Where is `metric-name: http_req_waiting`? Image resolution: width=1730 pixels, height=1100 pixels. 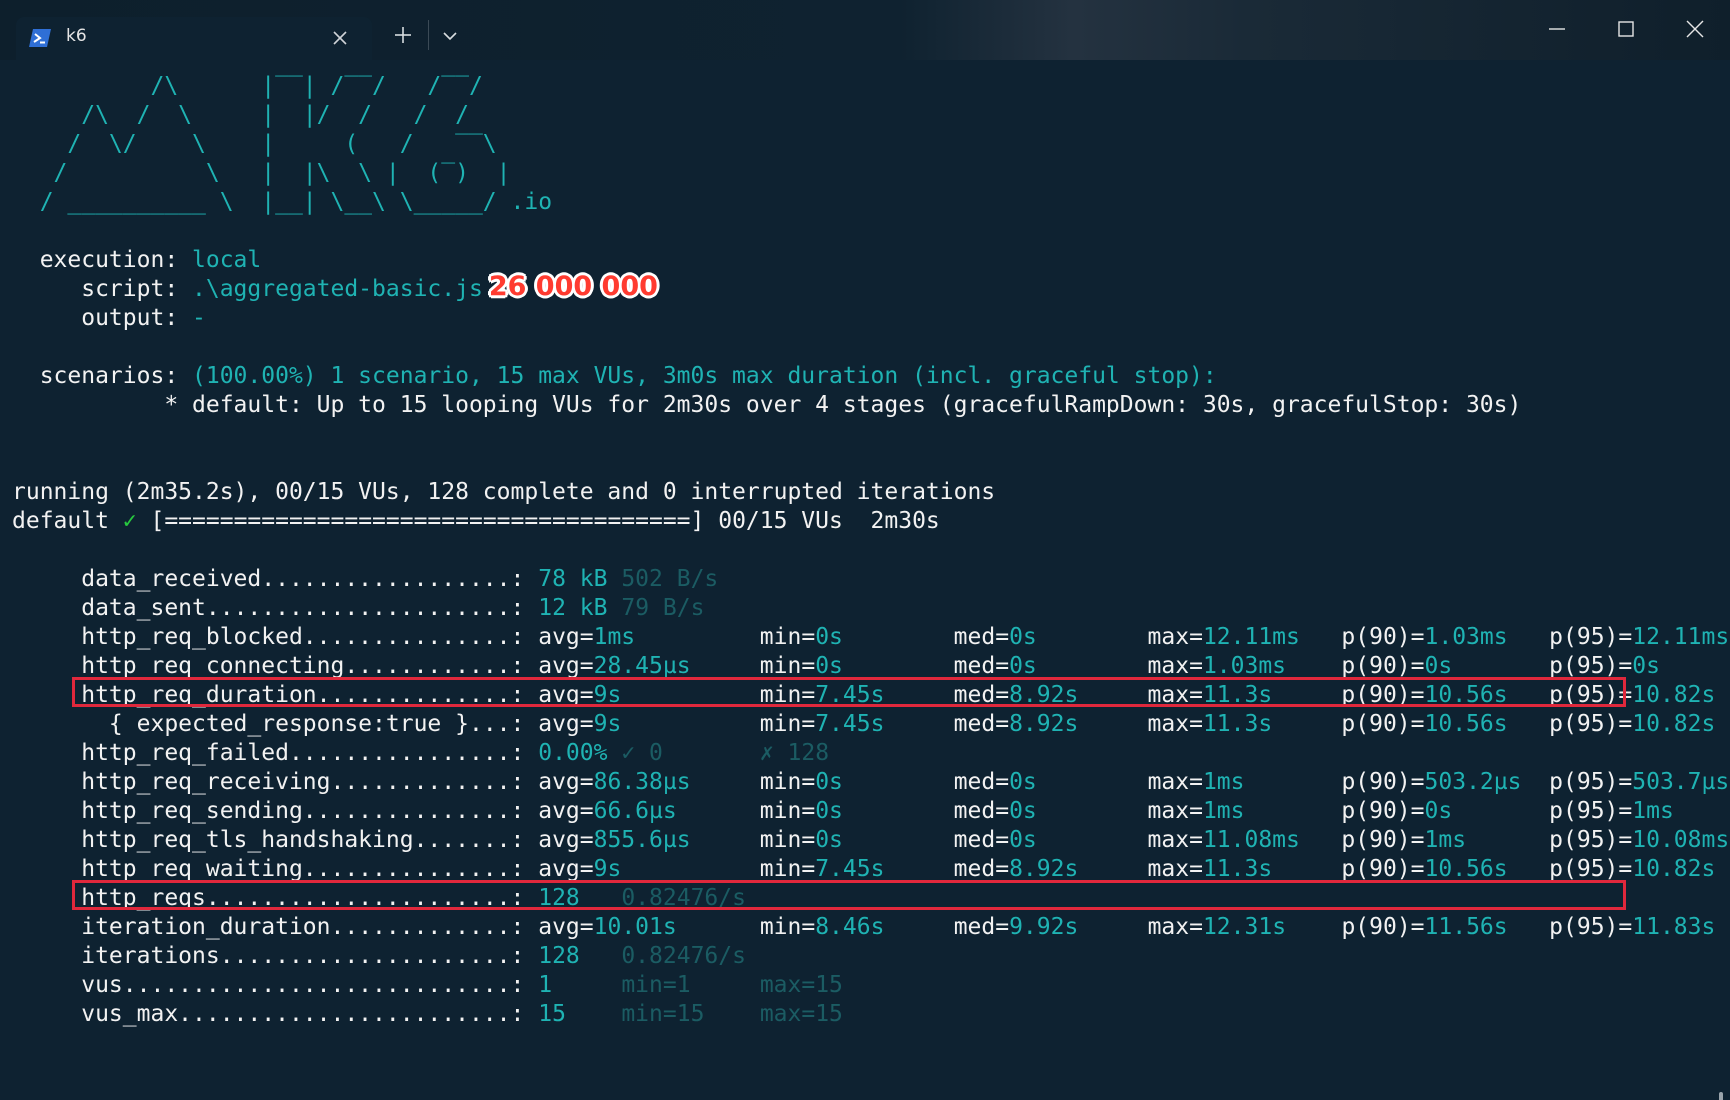
metric-name: http_req_waiting is located at coordinates (157, 869).